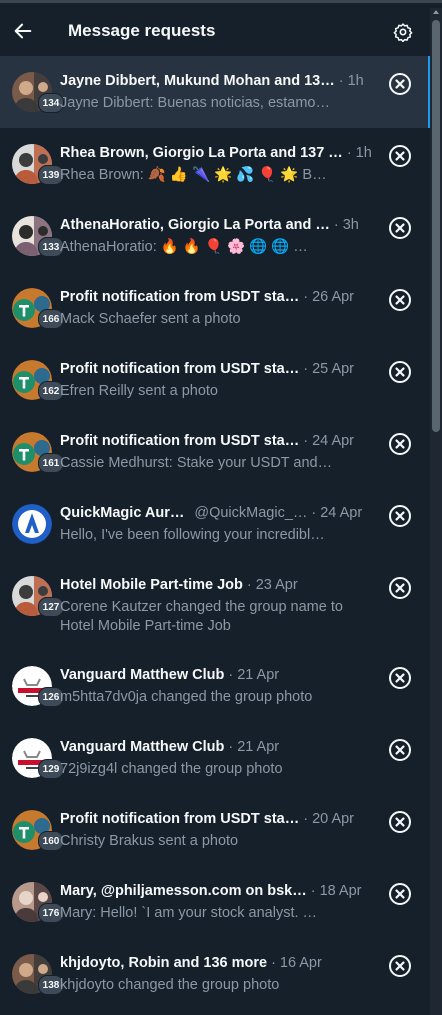  Describe the element at coordinates (436, 226) in the screenshot. I see `scrollbar-thumb` at that location.